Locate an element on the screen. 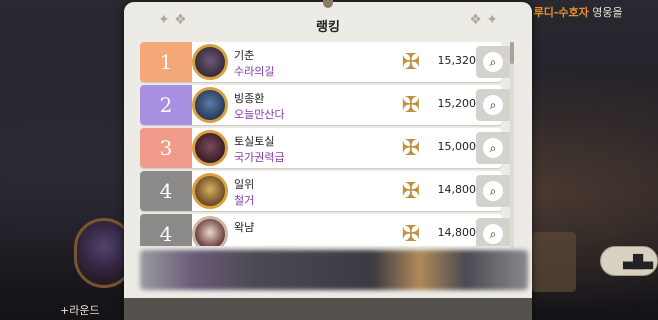  background-bottom-text: +라운드 is located at coordinates (80, 310).